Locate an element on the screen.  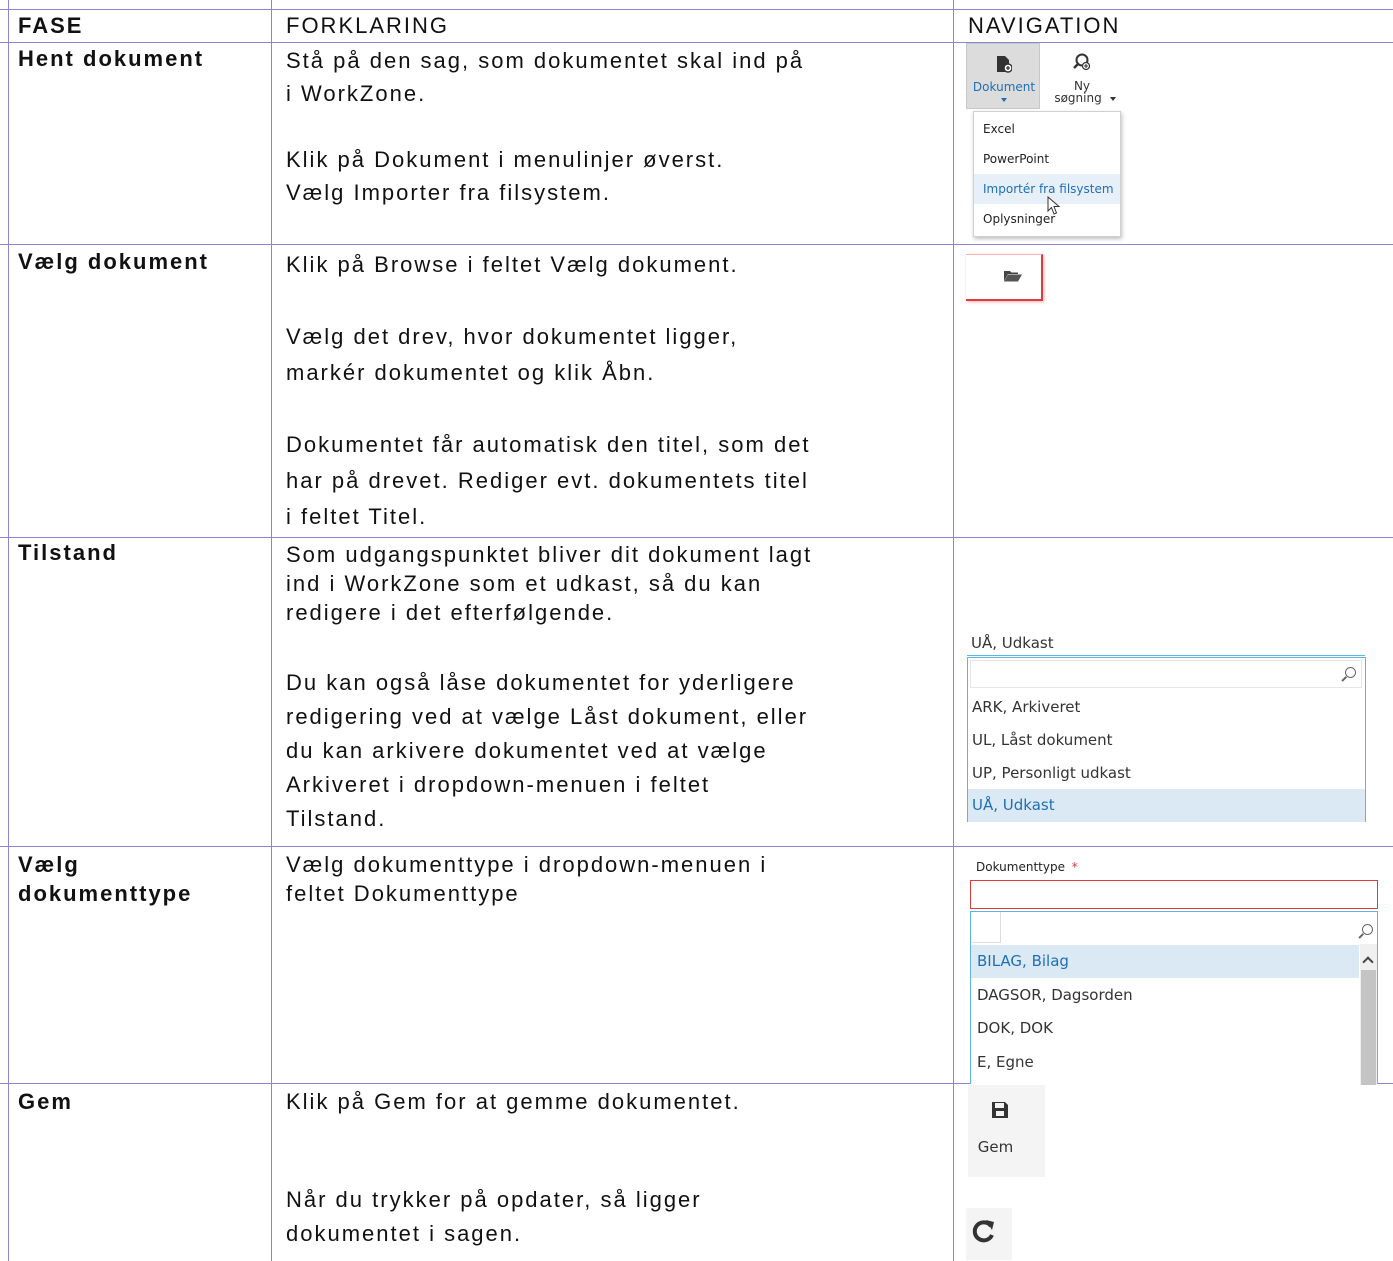
scrollbar is located at coordinates (1368, 1014).